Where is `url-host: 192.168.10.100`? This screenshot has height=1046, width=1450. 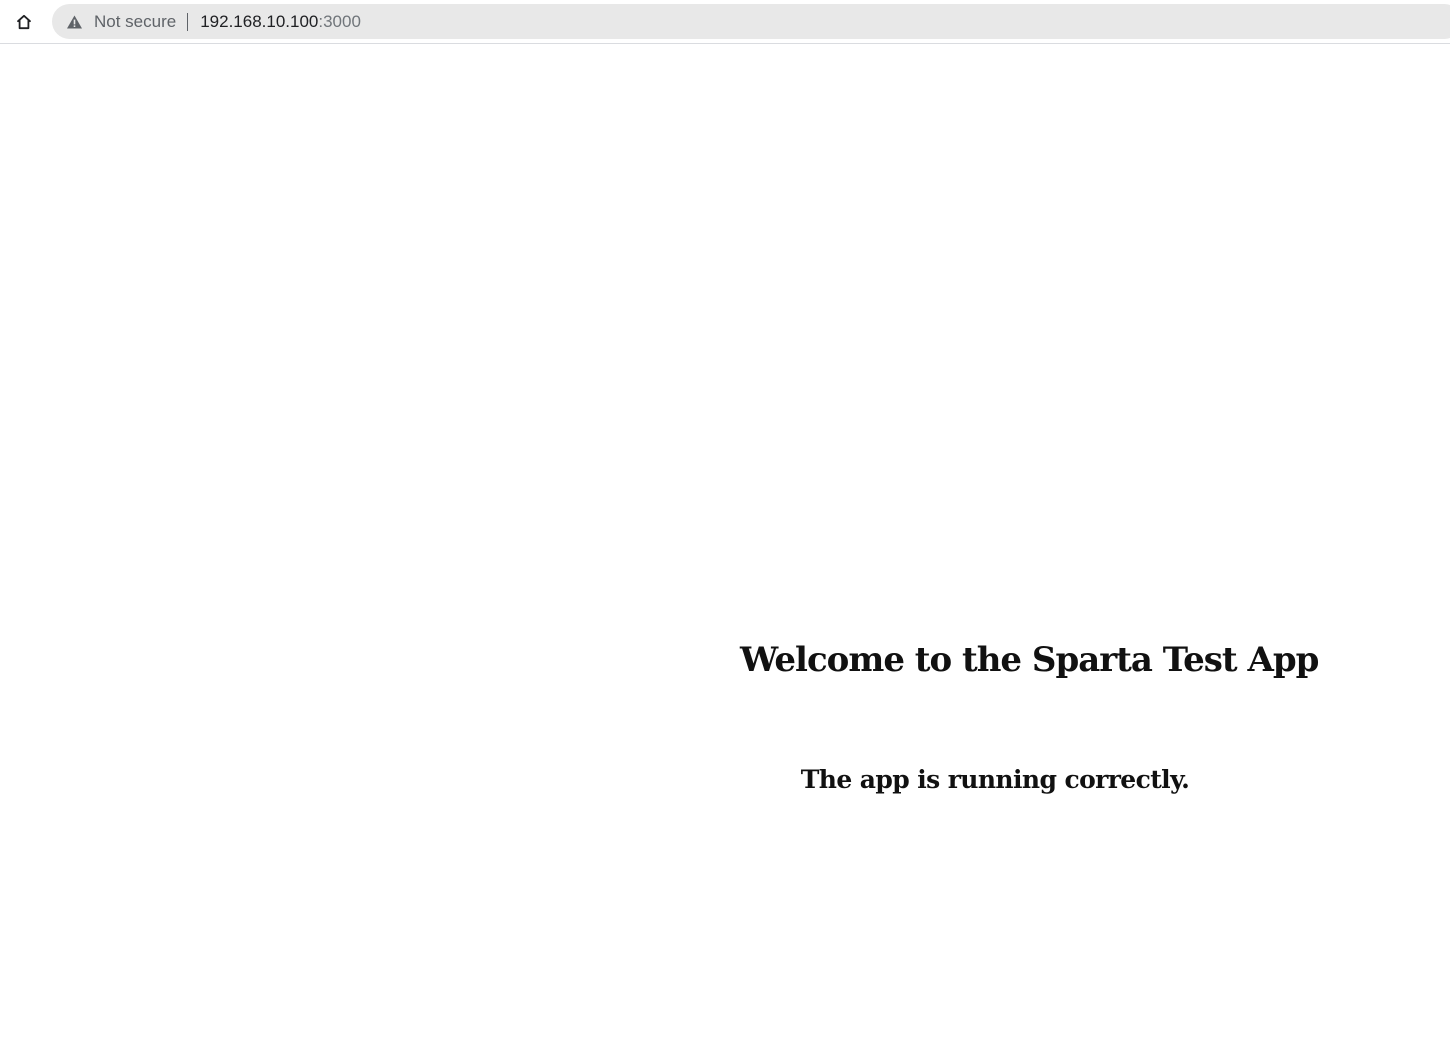 url-host: 192.168.10.100 is located at coordinates (259, 21).